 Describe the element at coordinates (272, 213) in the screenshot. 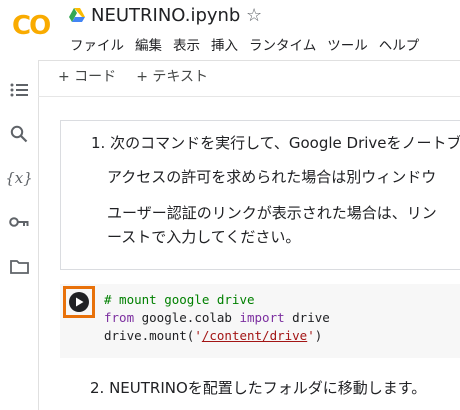

I see `text-line-3: ユーザー認証のリンクが表示された場合は、リン` at that location.